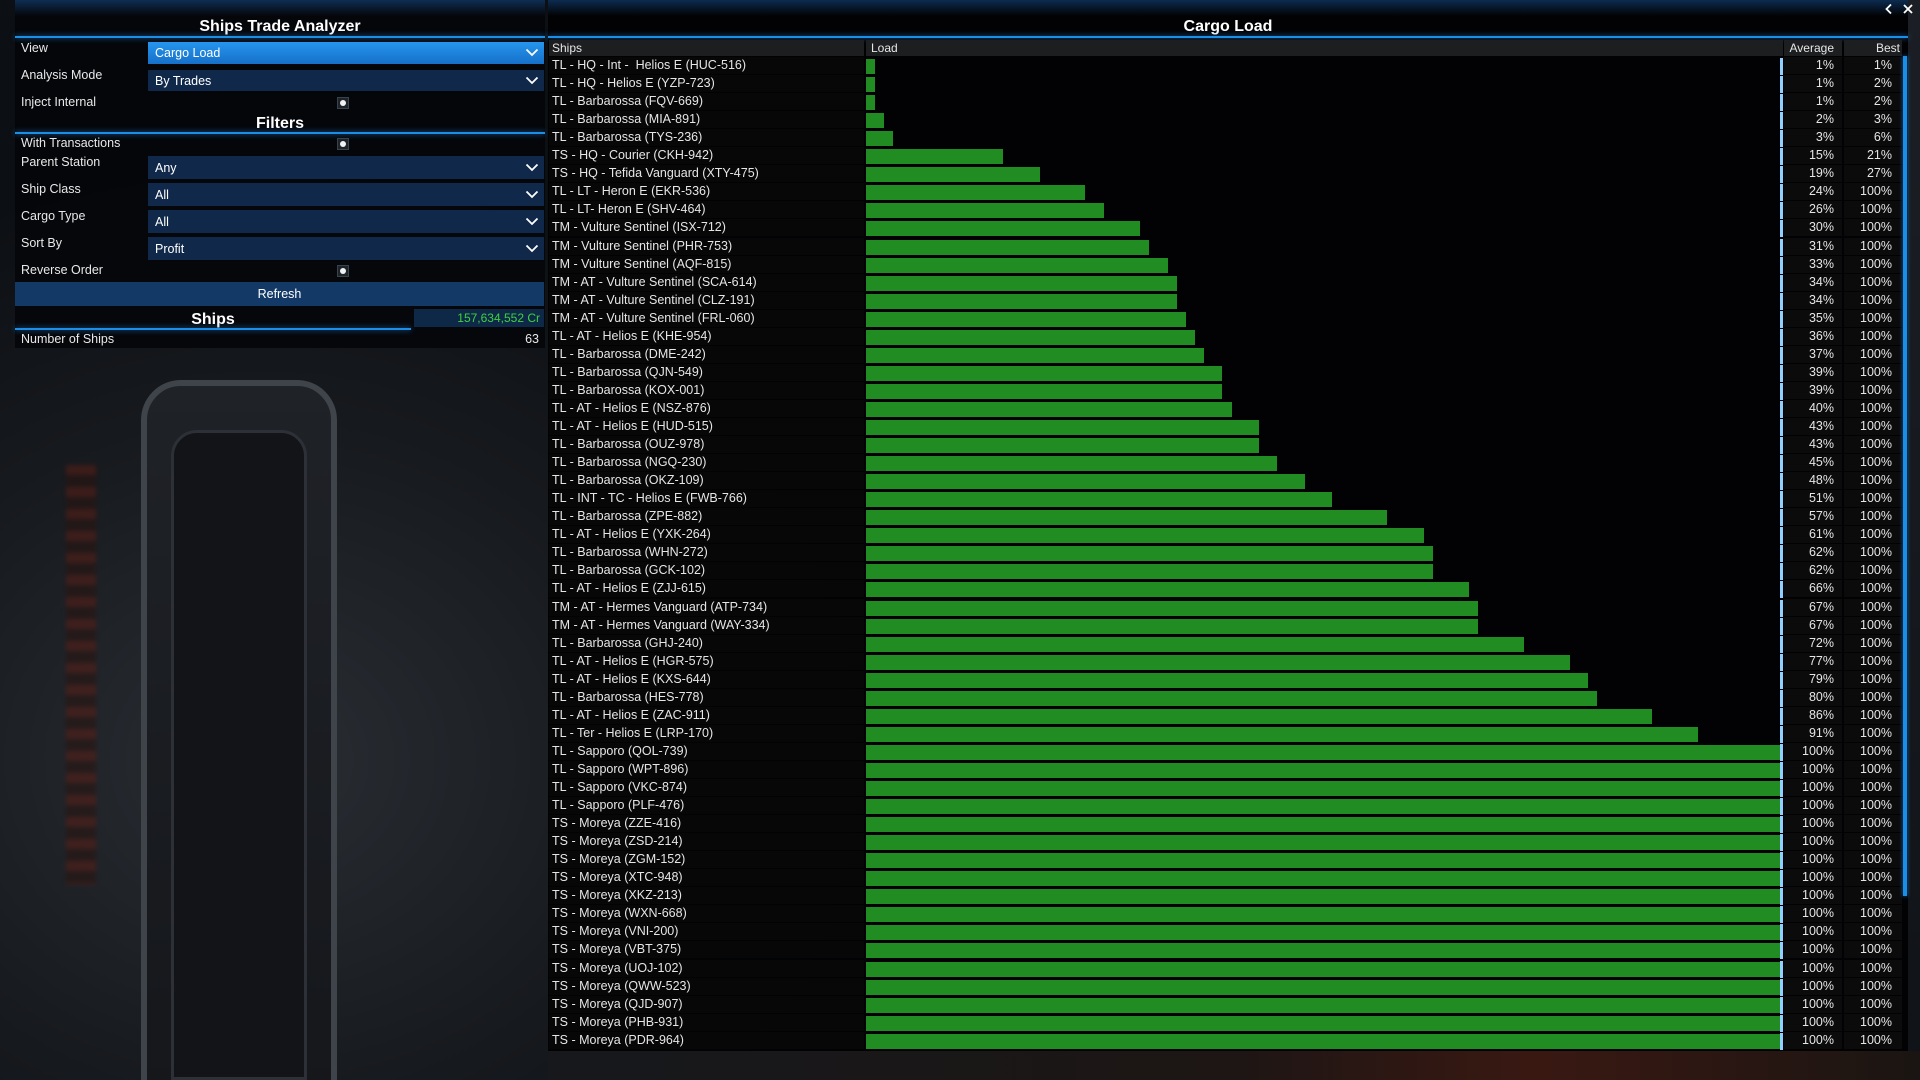 This screenshot has height=1080, width=1920. Describe the element at coordinates (706, 535) in the screenshot. I see `ship-name: TL - AT - Helios E (YXK-264)` at that location.